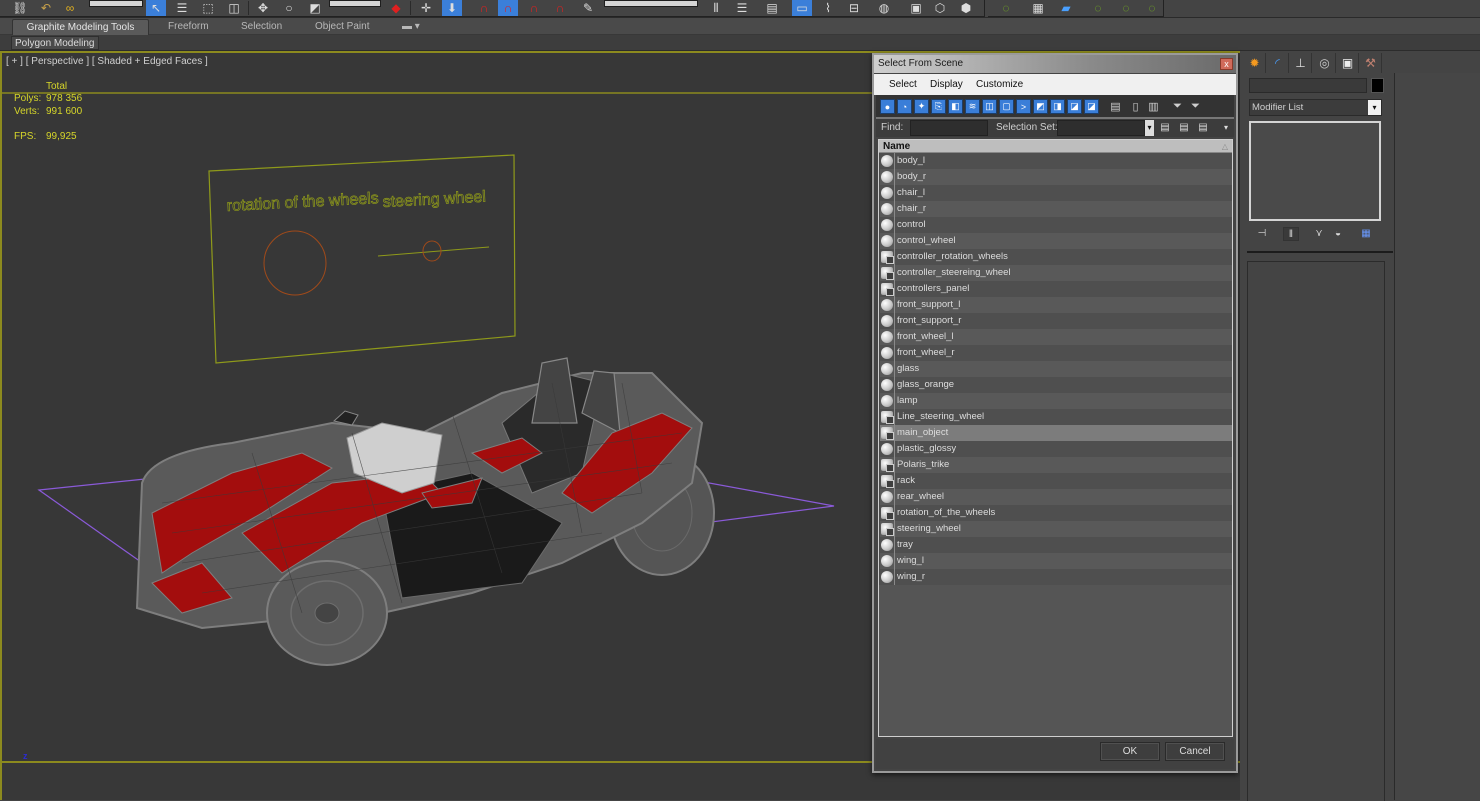 This screenshot has width=1480, height=801. What do you see at coordinates (1057, 106) in the screenshot?
I see `filter-frozen-icon: ◨` at bounding box center [1057, 106].